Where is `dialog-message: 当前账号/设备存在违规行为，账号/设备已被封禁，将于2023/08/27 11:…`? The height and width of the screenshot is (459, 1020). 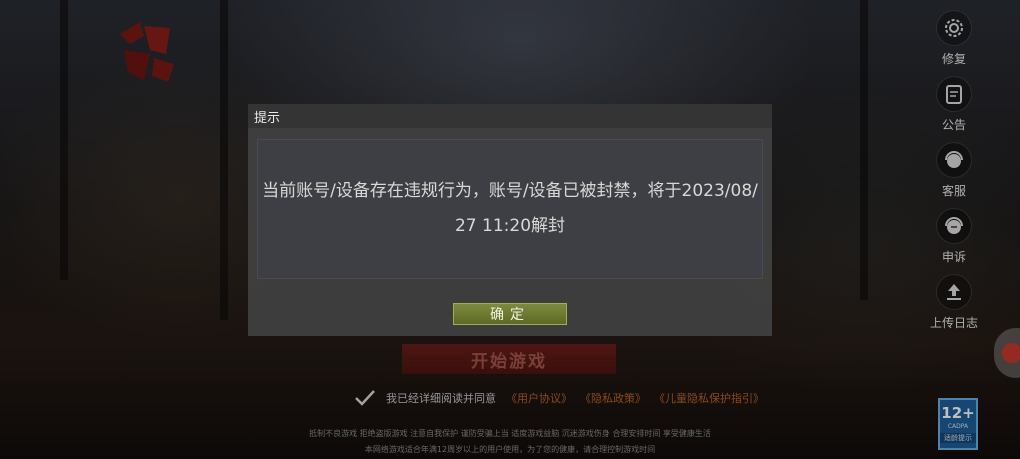 dialog-message: 当前账号/设备存在违规行为，账号/设备已被封禁，将于2023/08/27 11:… is located at coordinates (510, 208).